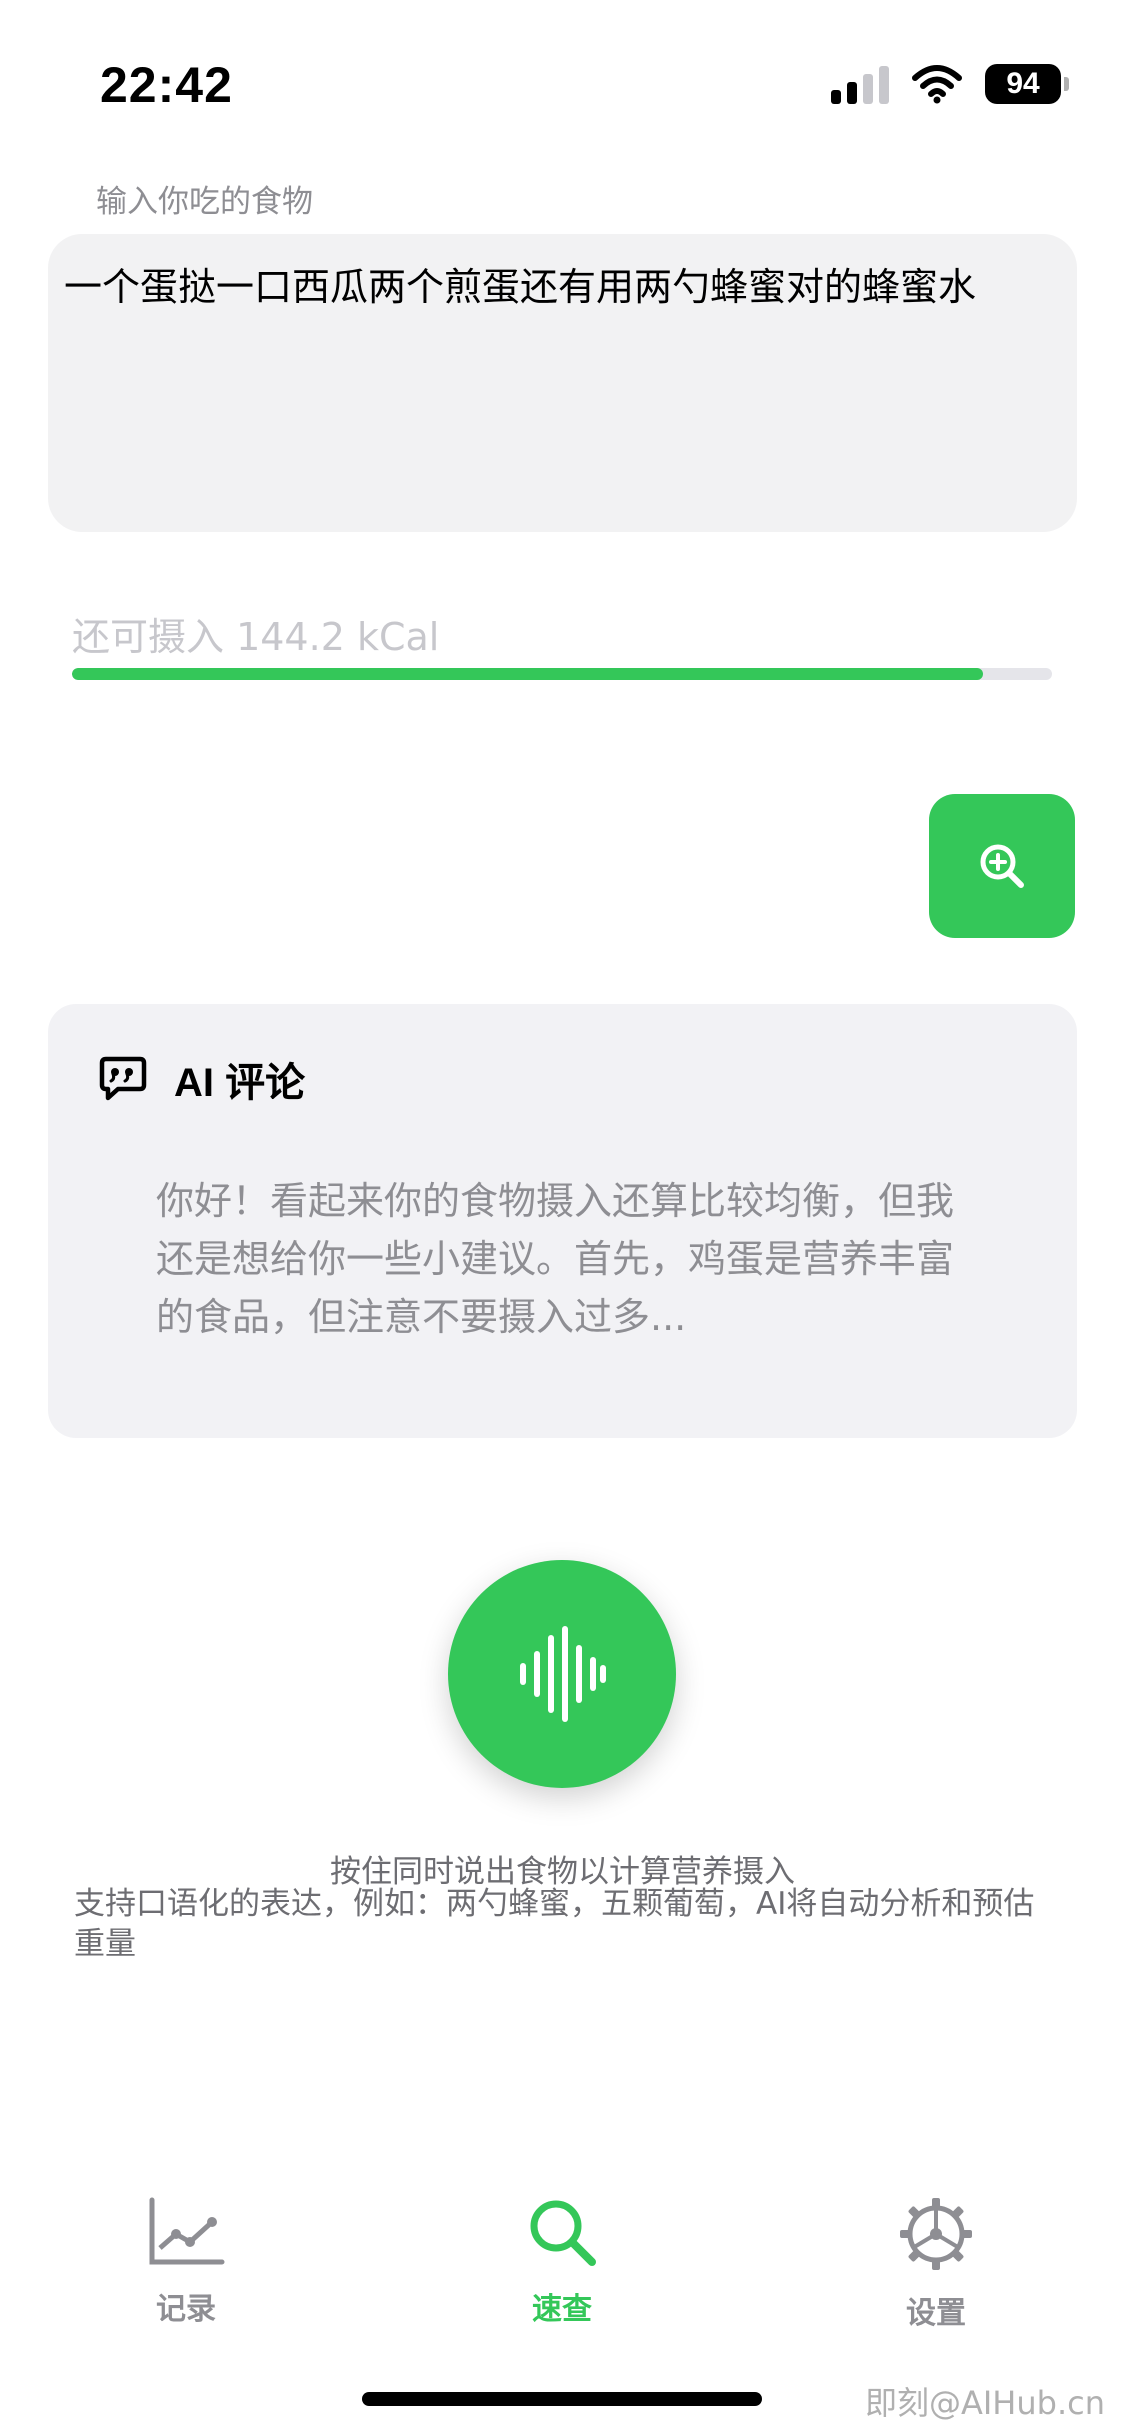 The width and height of the screenshot is (1125, 2436). I want to click on calorie-progress-bar, so click(562, 674).